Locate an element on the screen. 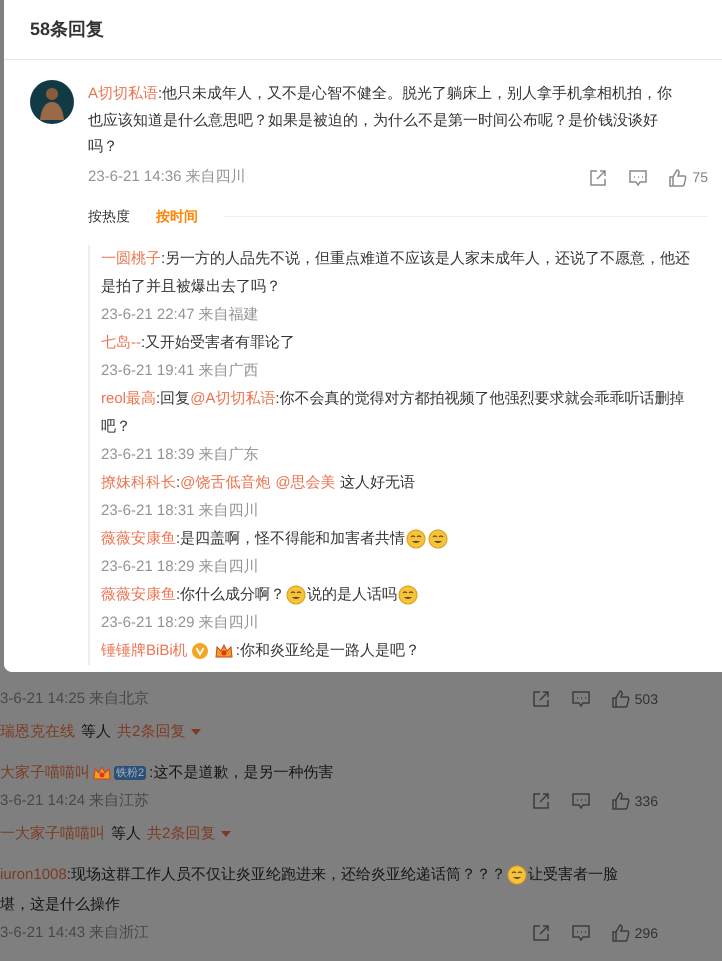  sort-tab: 按时间 is located at coordinates (177, 216).